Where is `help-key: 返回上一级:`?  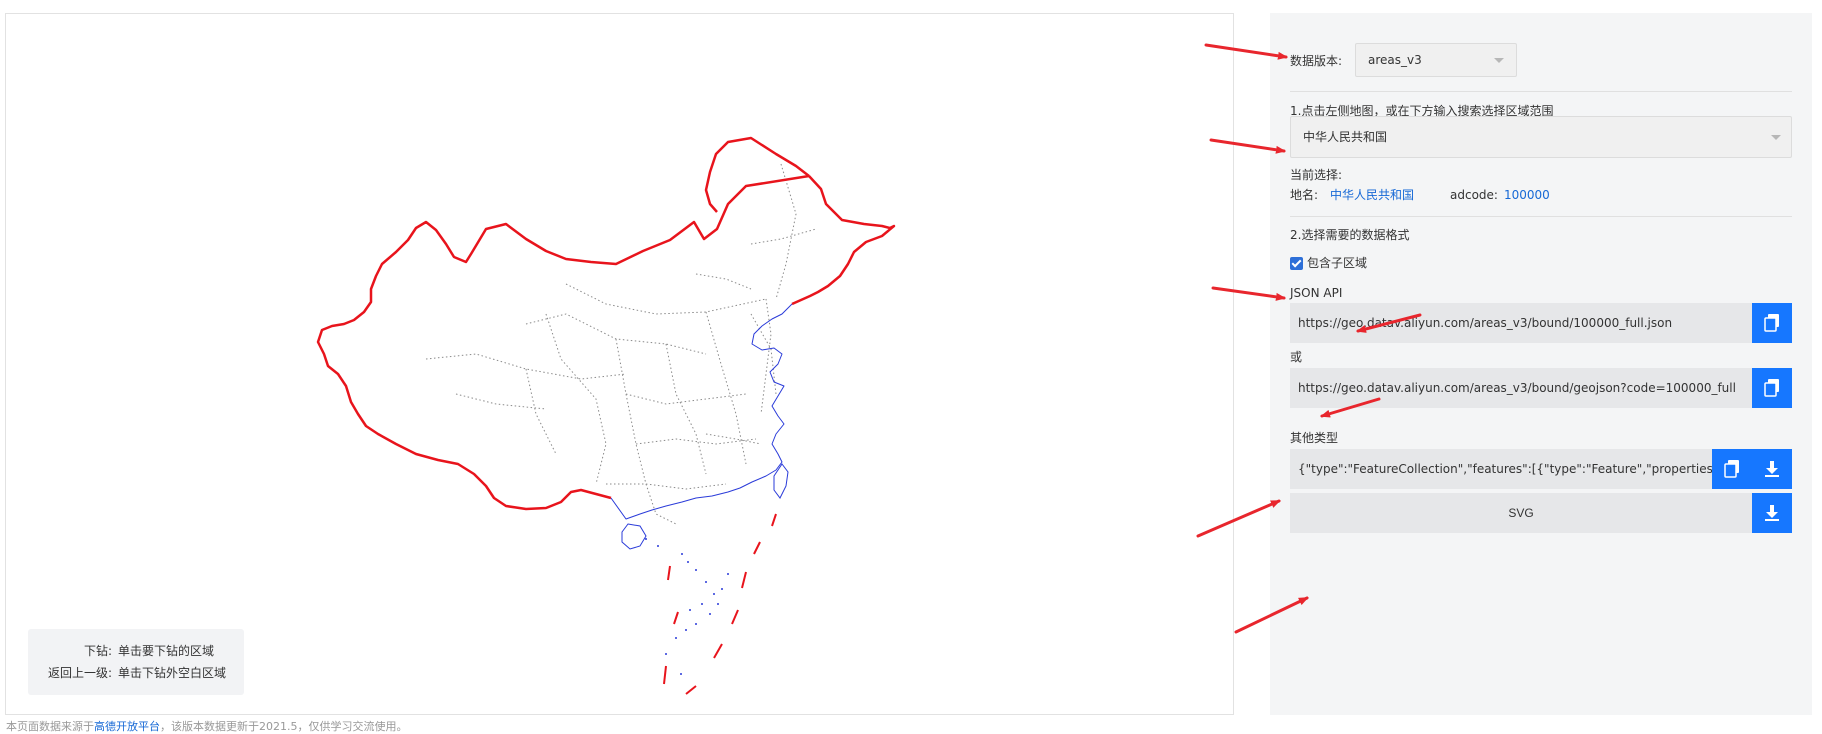 help-key: 返回上一级: is located at coordinates (79, 673).